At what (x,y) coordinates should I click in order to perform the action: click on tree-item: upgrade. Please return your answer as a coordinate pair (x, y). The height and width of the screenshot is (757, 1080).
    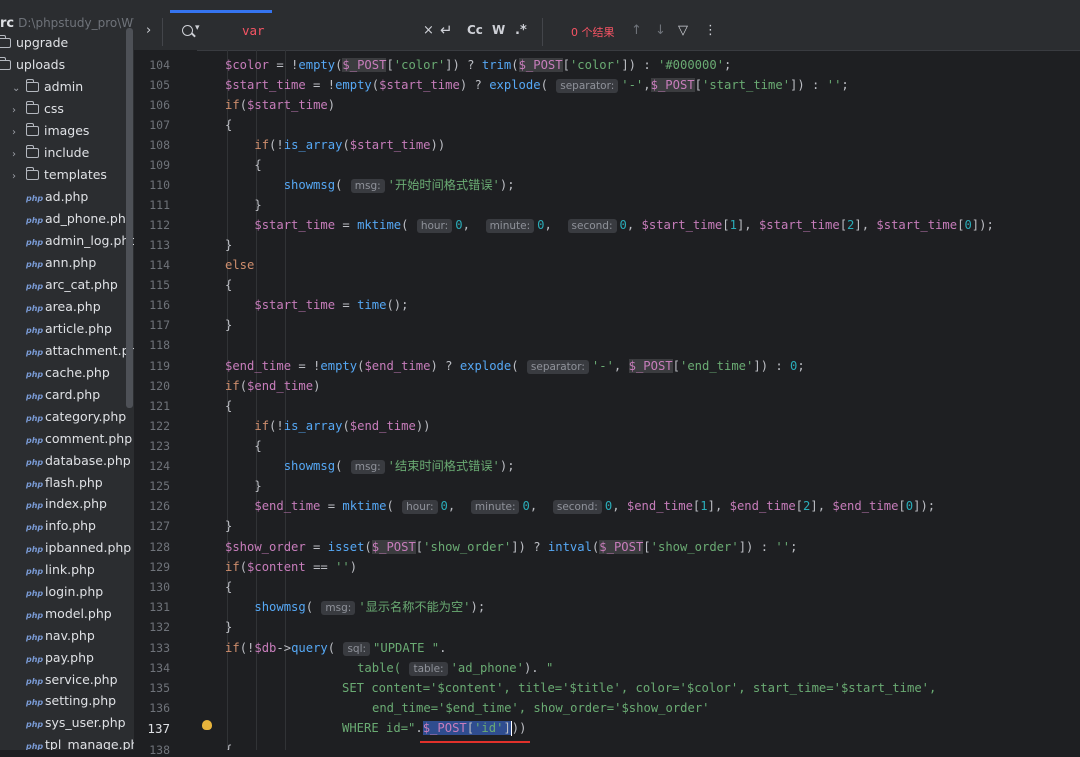
    Looking at the image, I should click on (34, 43).